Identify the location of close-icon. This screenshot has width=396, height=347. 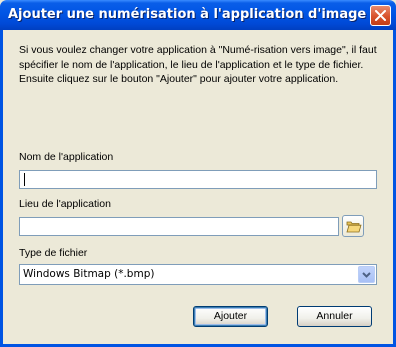
(380, 15).